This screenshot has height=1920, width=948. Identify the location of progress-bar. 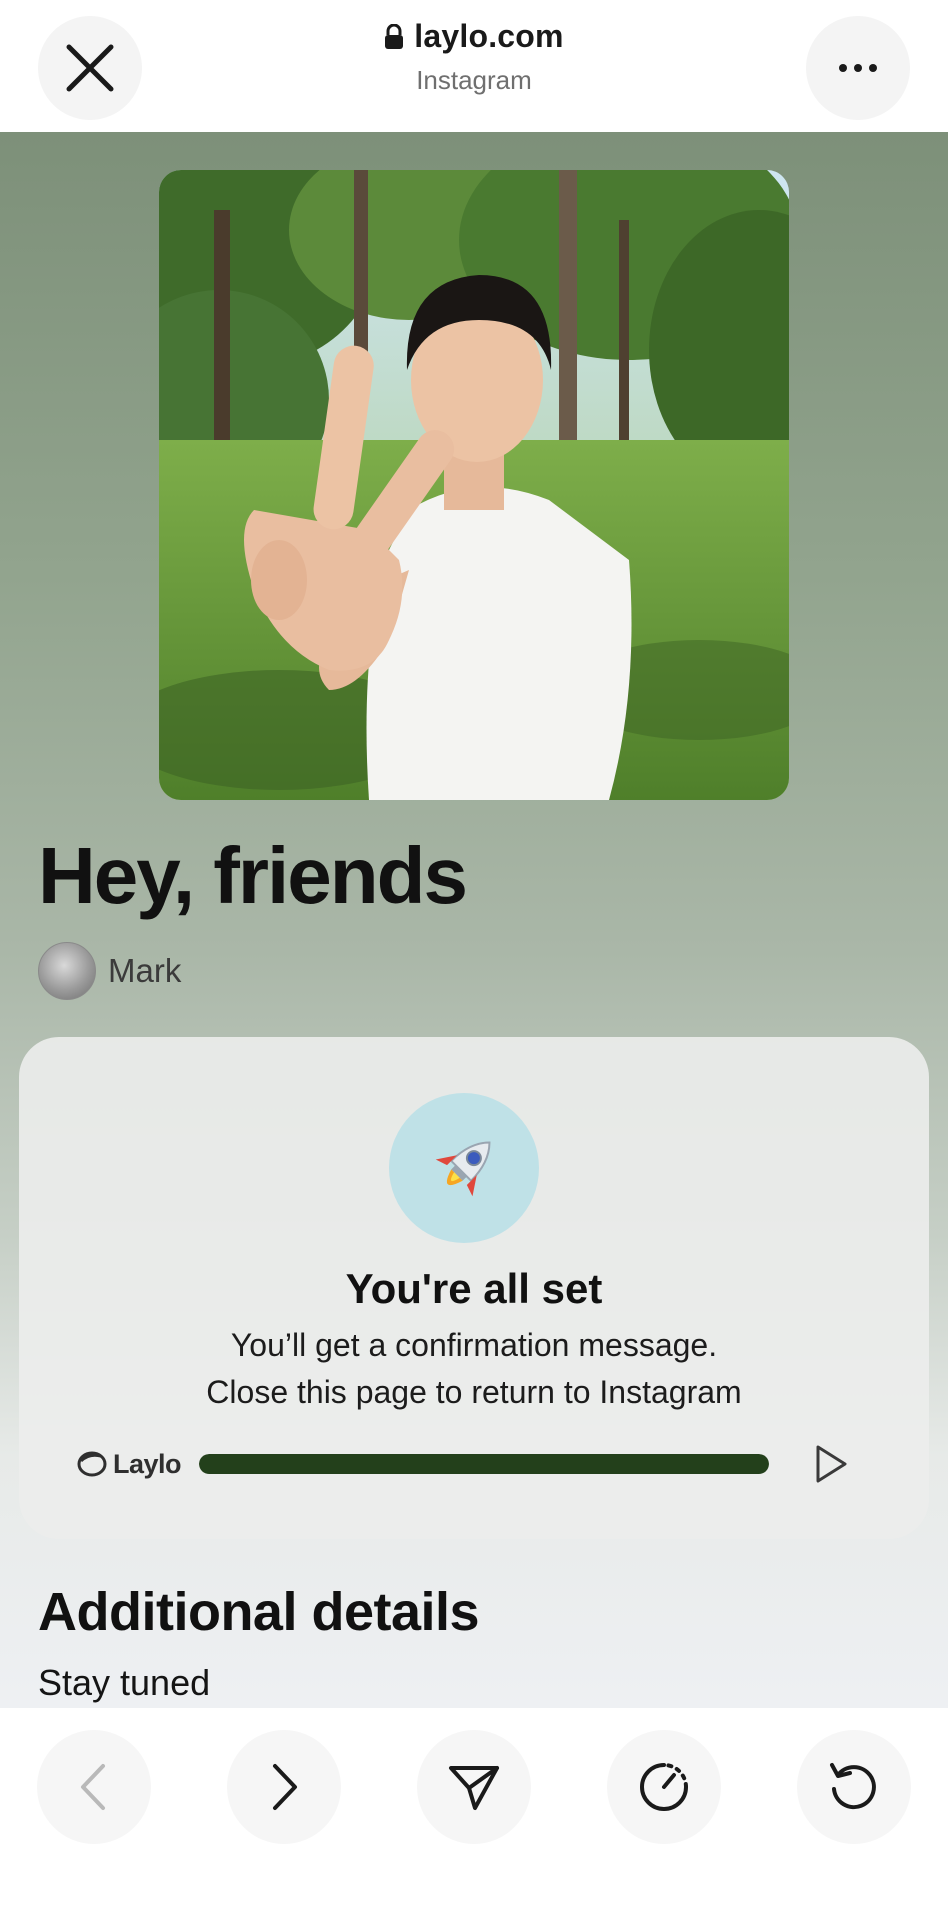
(484, 1464).